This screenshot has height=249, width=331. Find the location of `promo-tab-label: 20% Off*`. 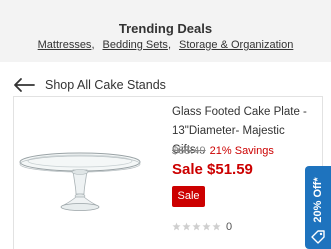

promo-tab-label: 20% Off* is located at coordinates (318, 200).